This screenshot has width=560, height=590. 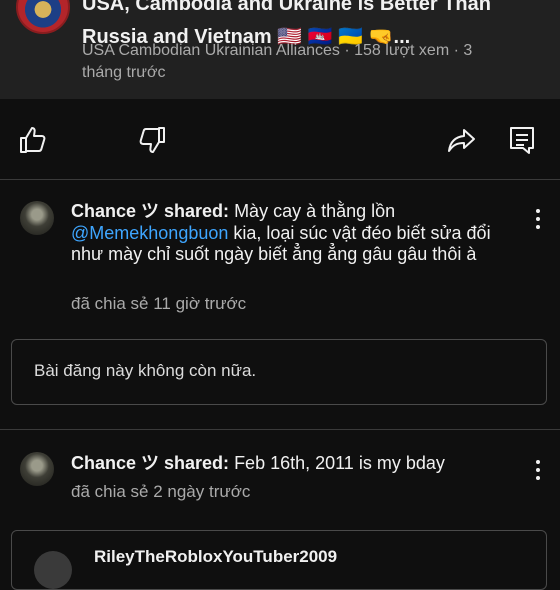 What do you see at coordinates (279, 372) in the screenshot?
I see `removed-post-card: Bài đăng này không còn nữa.` at bounding box center [279, 372].